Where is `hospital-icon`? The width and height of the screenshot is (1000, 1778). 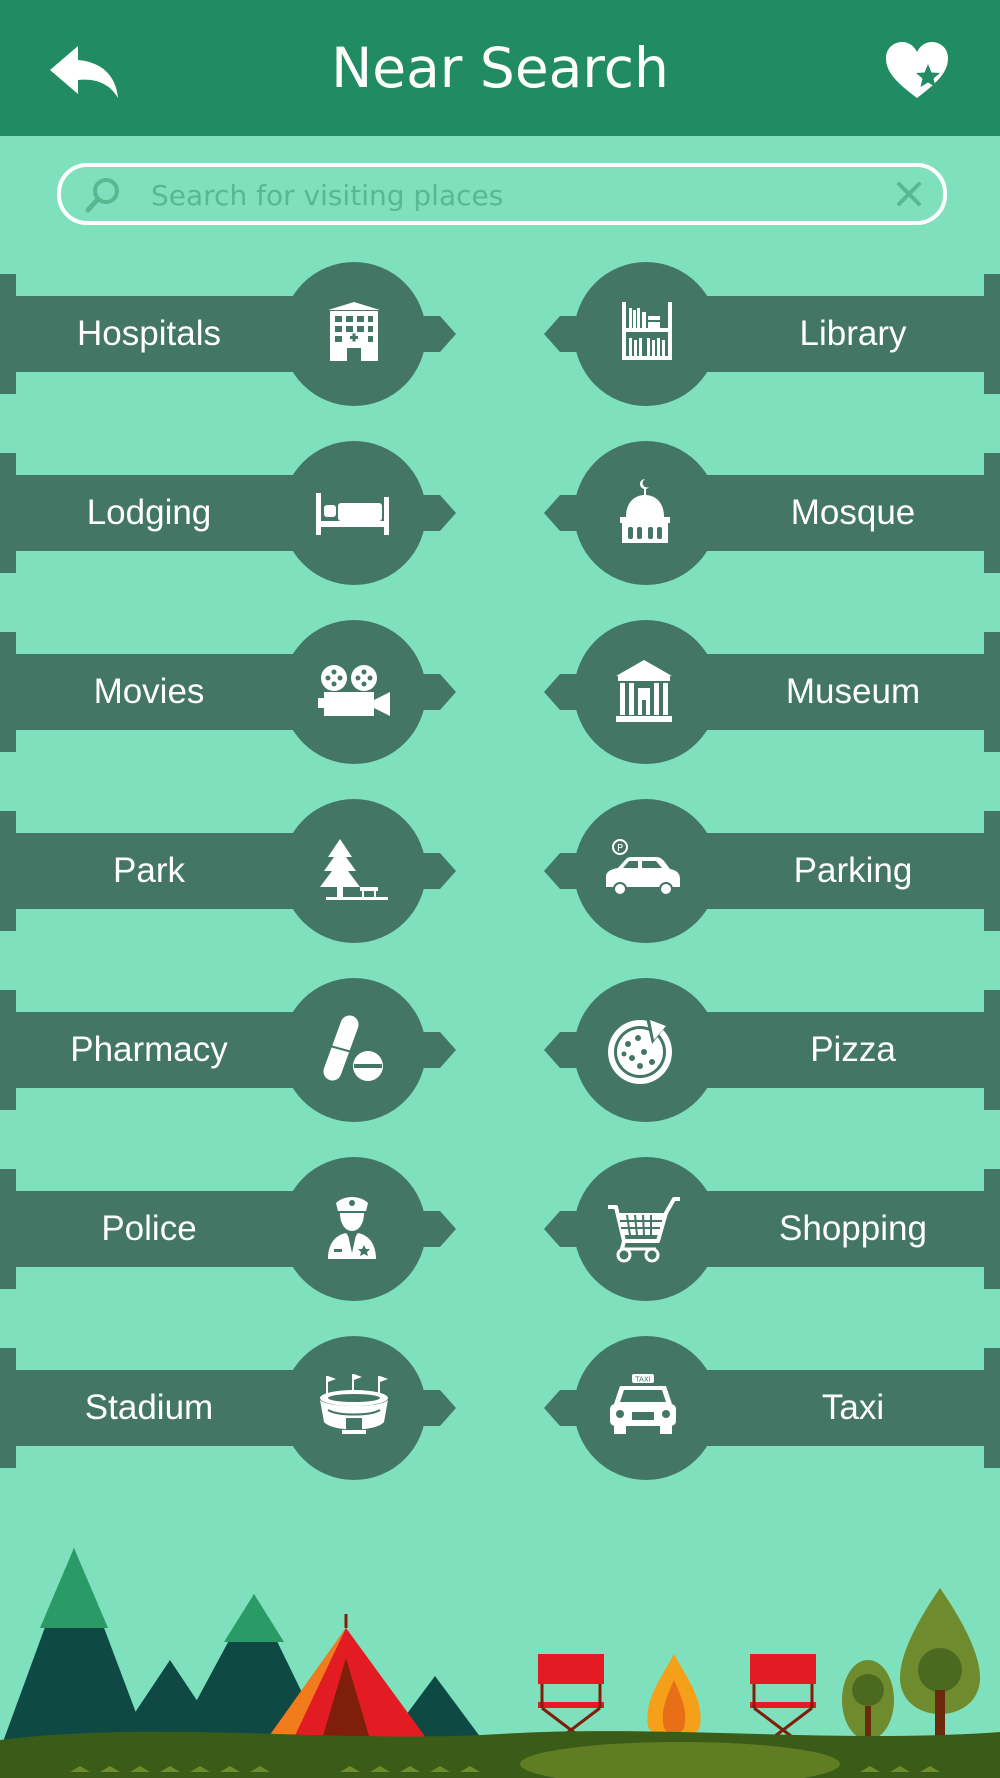 hospital-icon is located at coordinates (354, 331).